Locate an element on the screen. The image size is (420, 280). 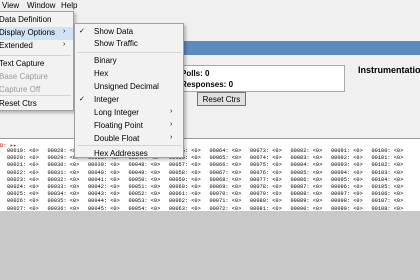
menu-item-hex-addresses: Hex Addresses is located at coordinates (129, 154).